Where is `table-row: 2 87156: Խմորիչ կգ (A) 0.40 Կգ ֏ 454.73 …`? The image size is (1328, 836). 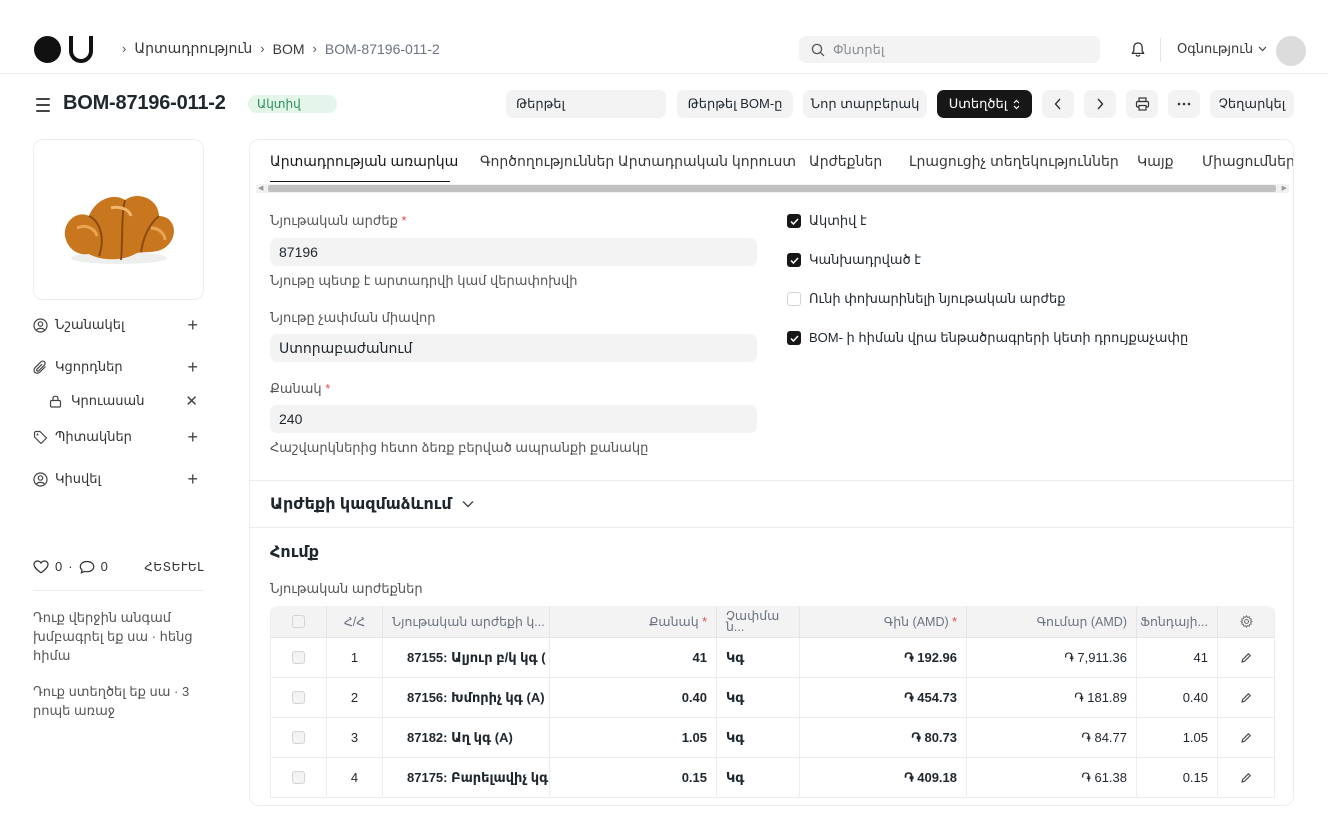 table-row: 2 87156: Խմորիչ կգ (A) 0.40 Կգ ֏ 454.73 … is located at coordinates (772, 698).